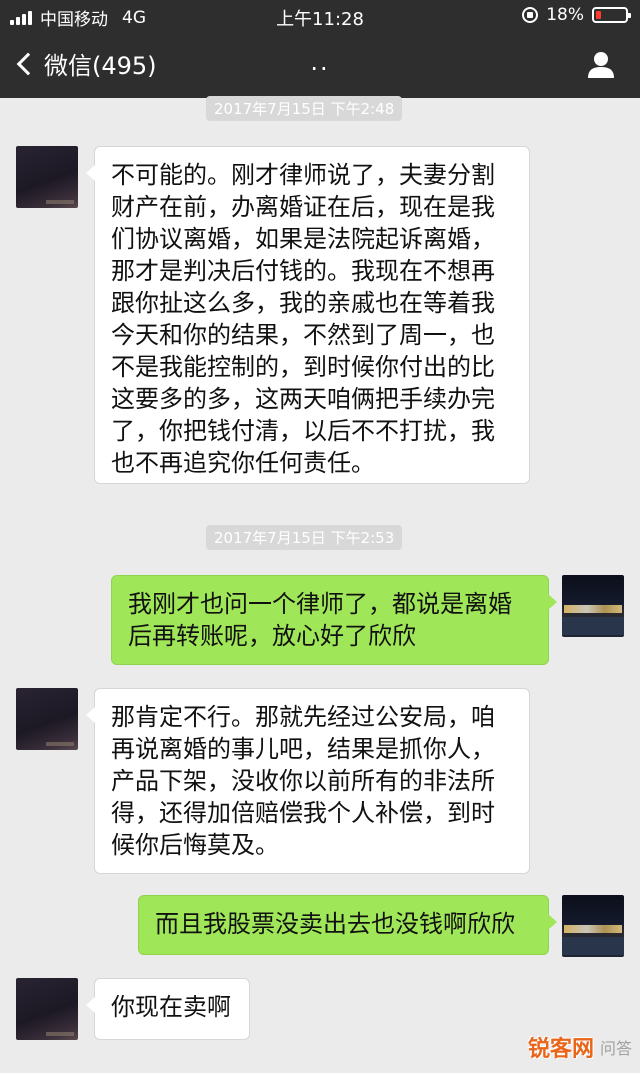 The height and width of the screenshot is (1073, 640). What do you see at coordinates (168, 1009) in the screenshot?
I see `incoming-message: 你现在卖啊` at bounding box center [168, 1009].